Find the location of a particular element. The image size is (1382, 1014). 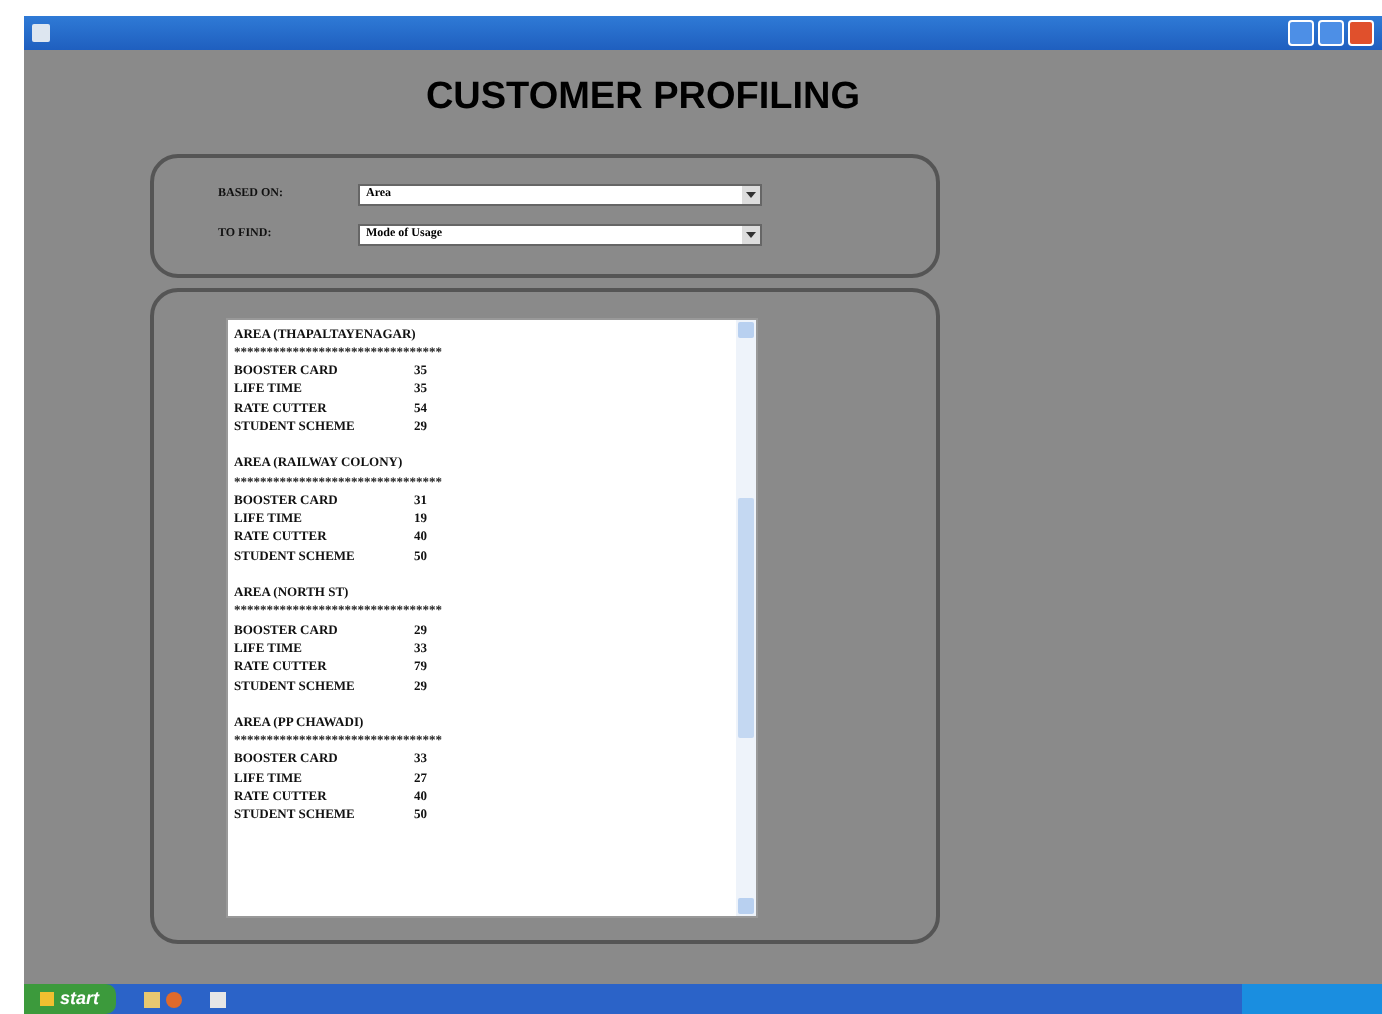

scrollbar is located at coordinates (746, 617).